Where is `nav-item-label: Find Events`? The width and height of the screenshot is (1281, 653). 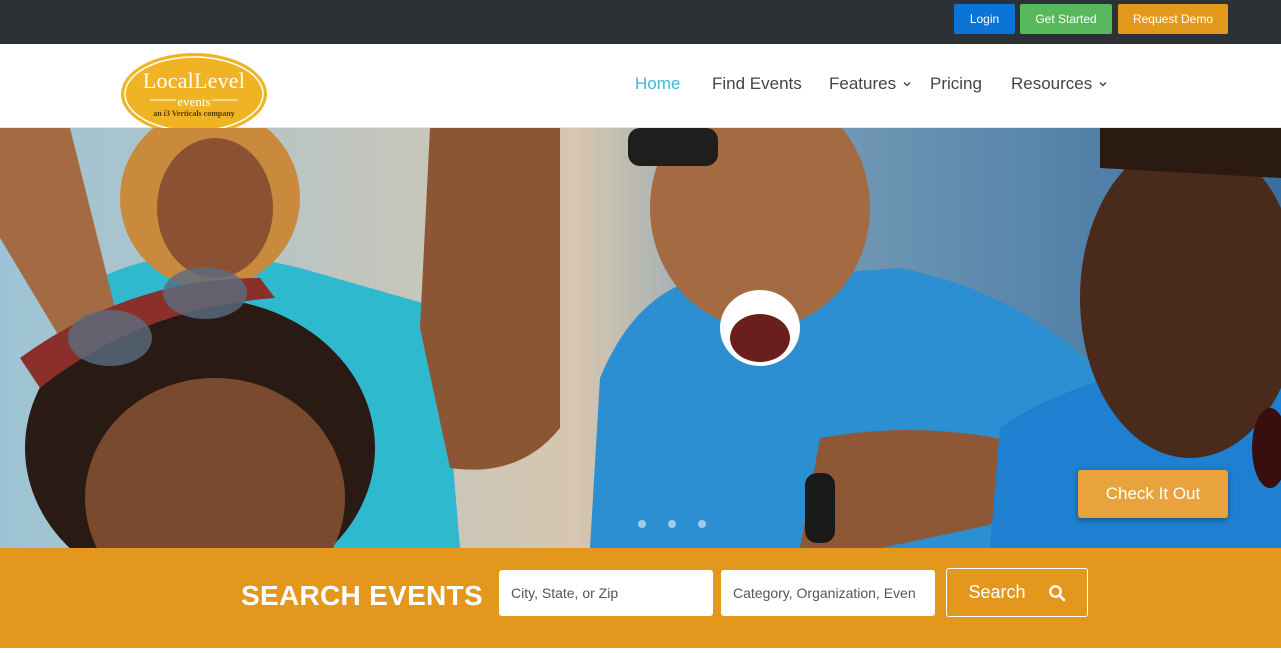
nav-item-label: Find Events is located at coordinates (757, 83).